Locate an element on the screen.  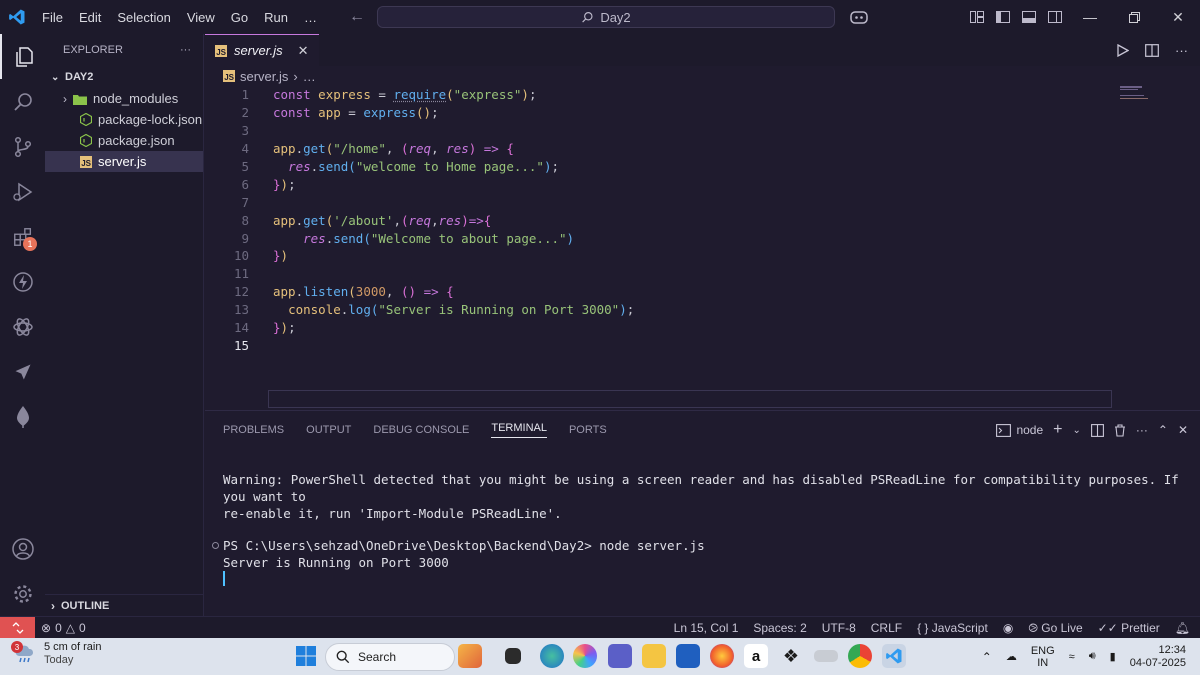
thunder-client-icon is located at coordinates (22, 281).